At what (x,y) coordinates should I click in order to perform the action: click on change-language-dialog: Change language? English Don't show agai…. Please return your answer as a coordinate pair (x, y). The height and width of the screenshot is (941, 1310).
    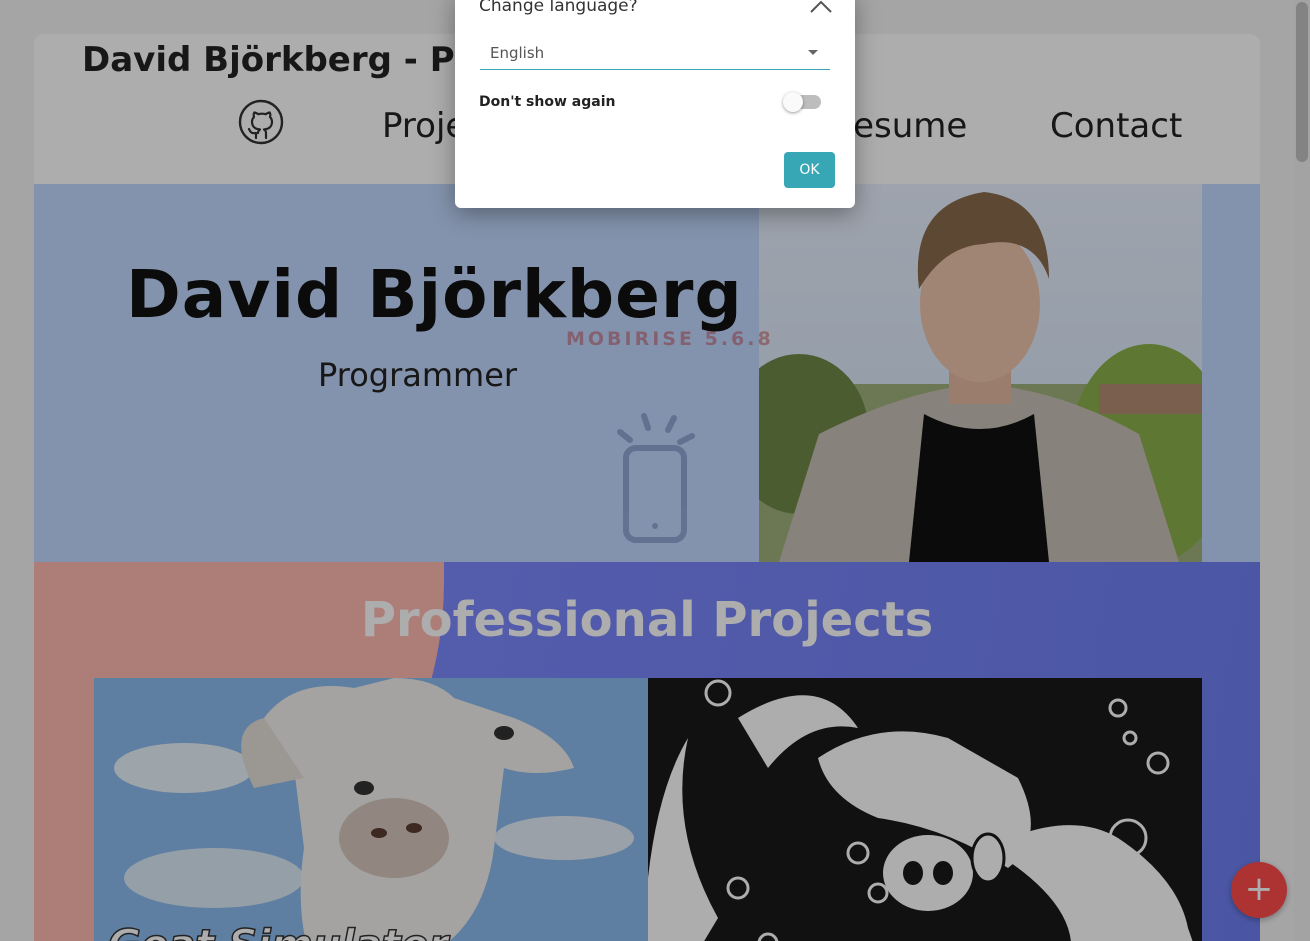
    Looking at the image, I should click on (655, 104).